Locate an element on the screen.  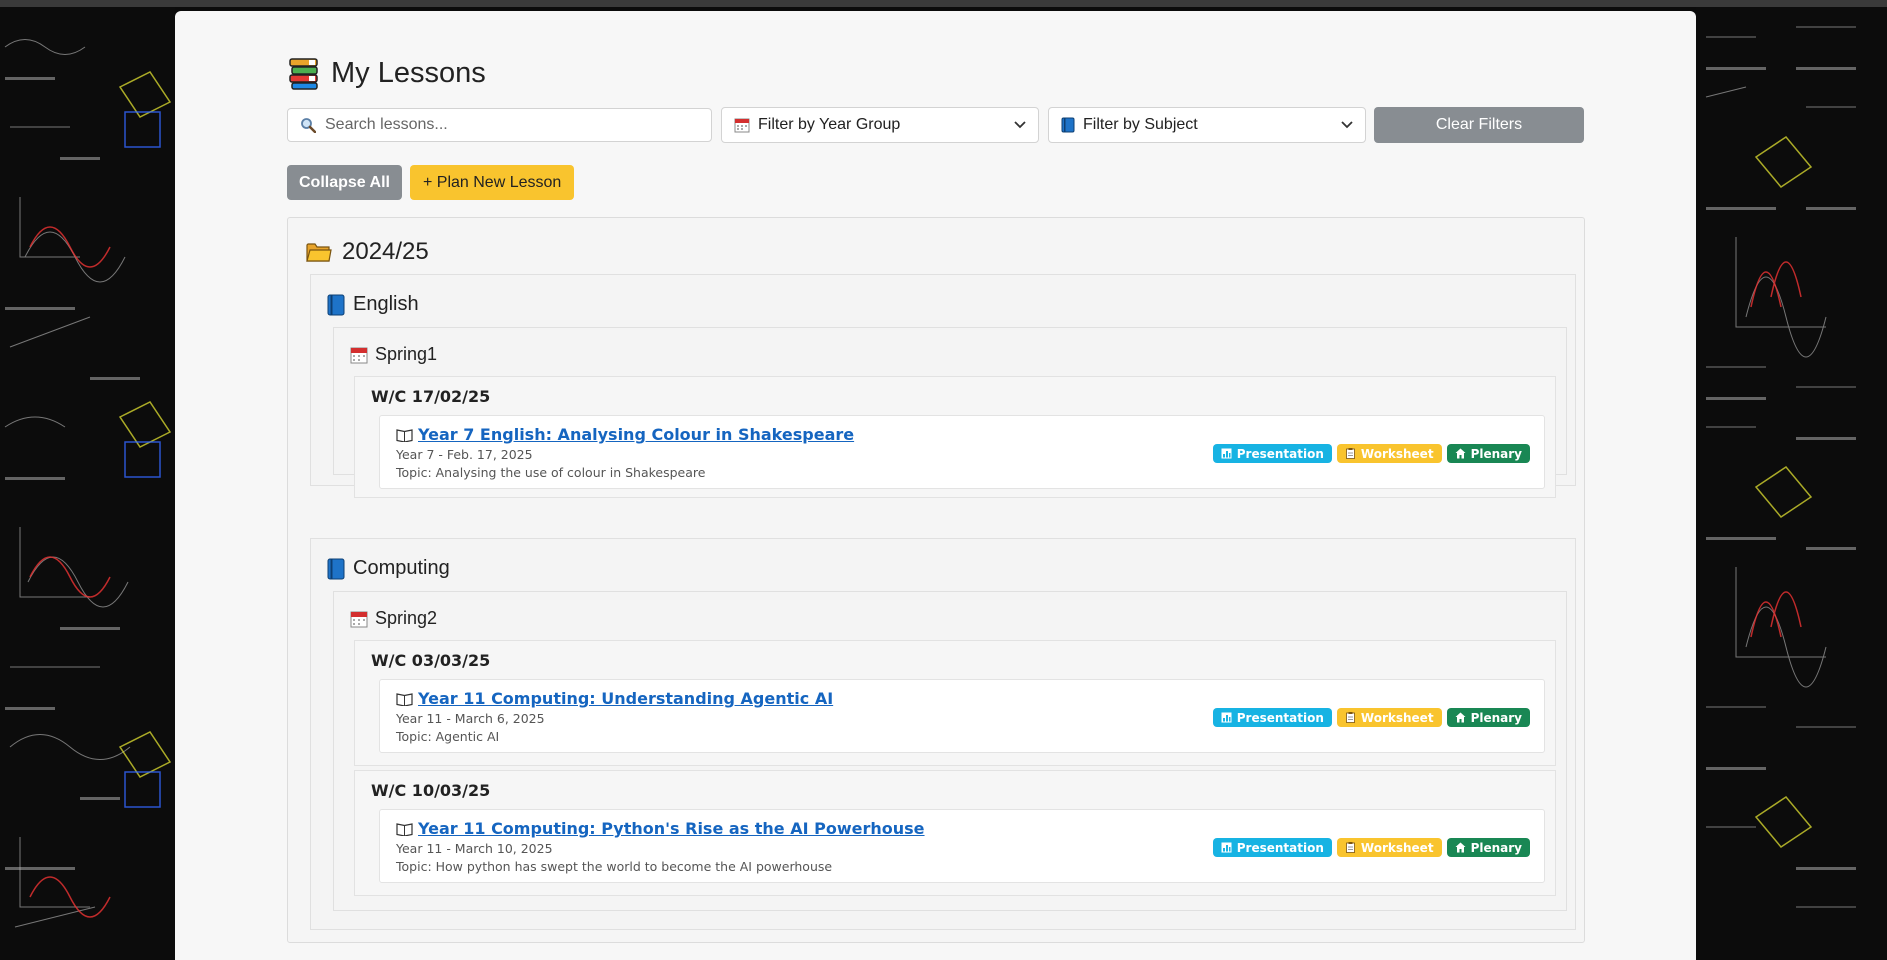
action-bar: Collapse All + Plan New Lesson is located at coordinates (936, 183).